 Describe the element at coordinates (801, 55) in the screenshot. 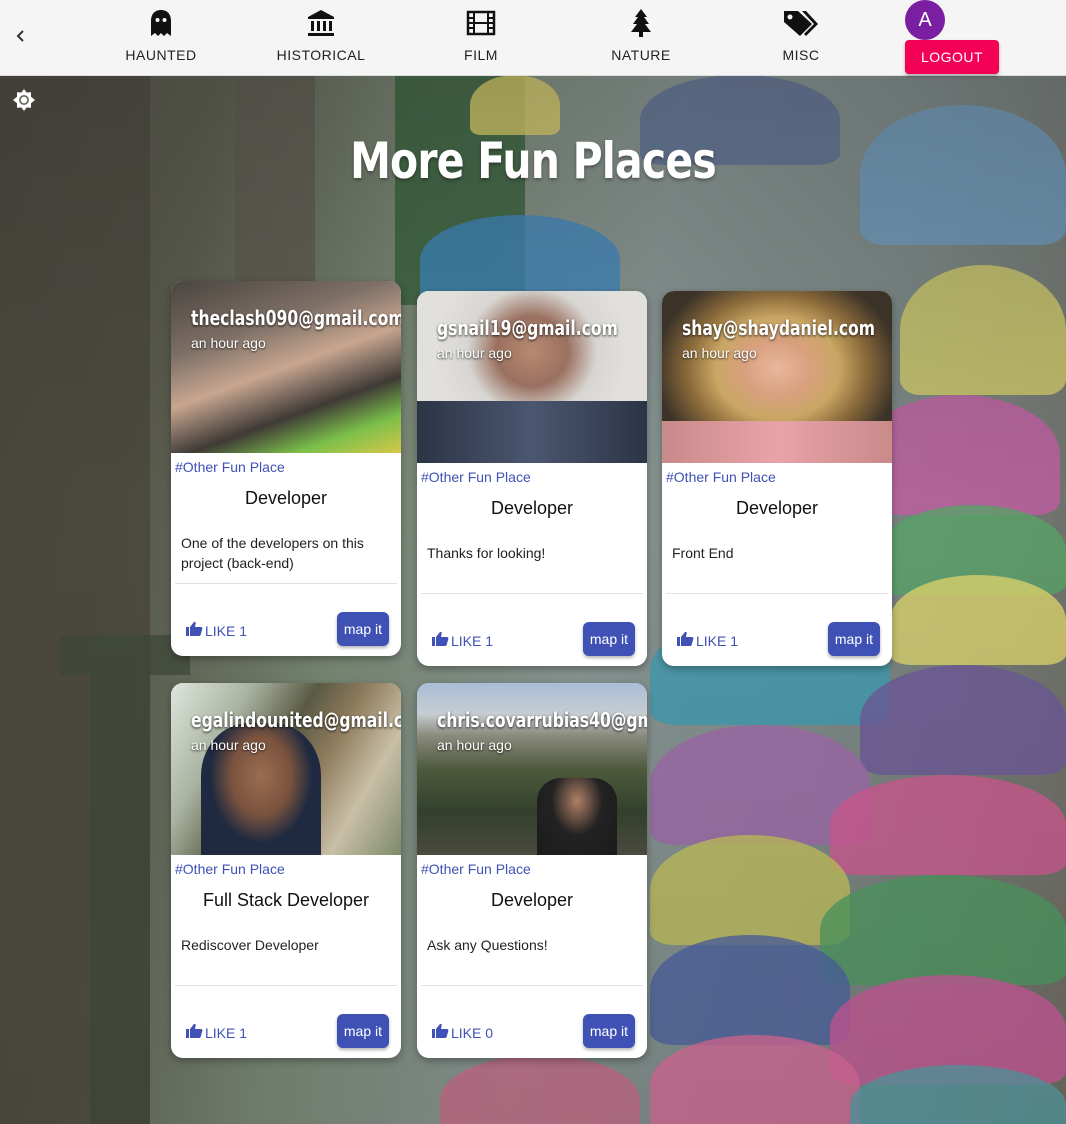

I see `nav-item-label: MISC` at that location.